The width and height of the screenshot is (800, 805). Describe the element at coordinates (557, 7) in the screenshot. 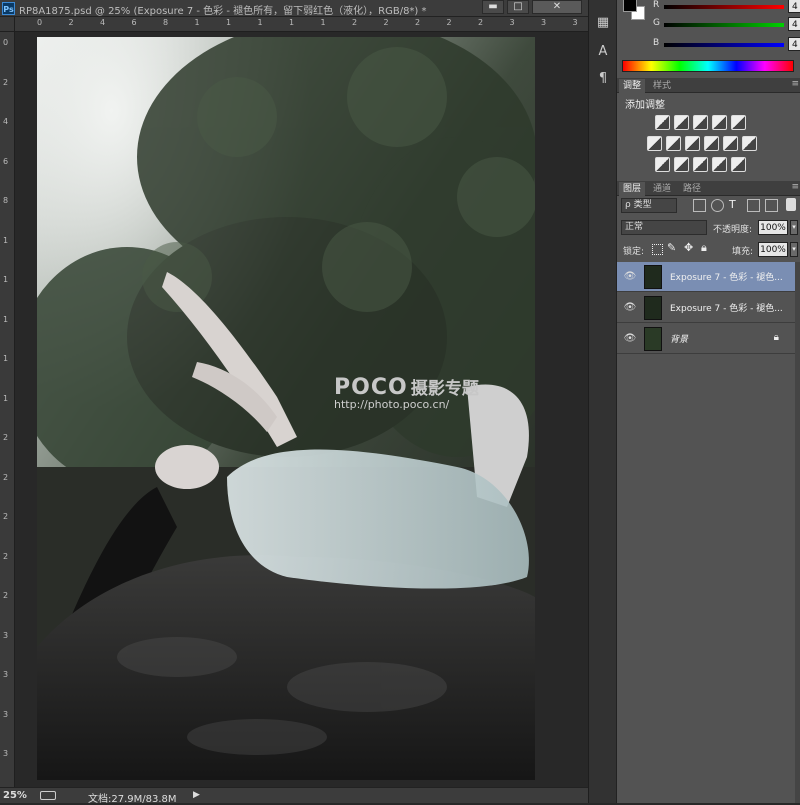

I see `close-button: ✕` at that location.